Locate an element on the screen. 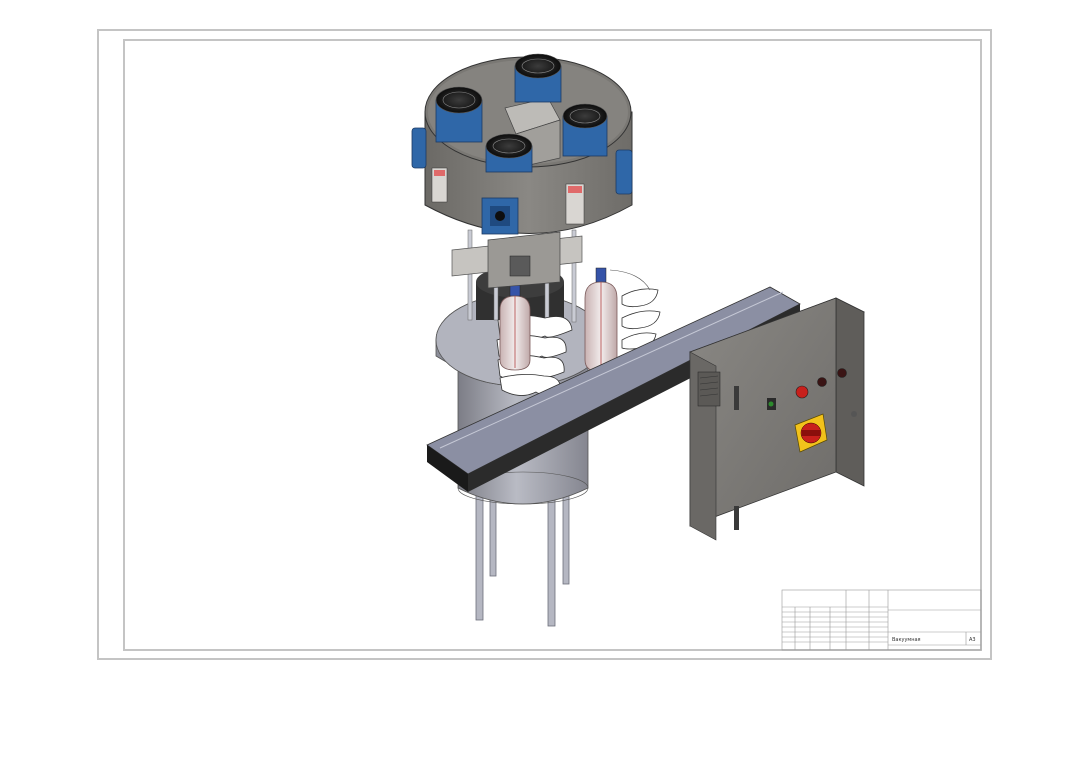  motor-top-front is located at coordinates (509, 153).